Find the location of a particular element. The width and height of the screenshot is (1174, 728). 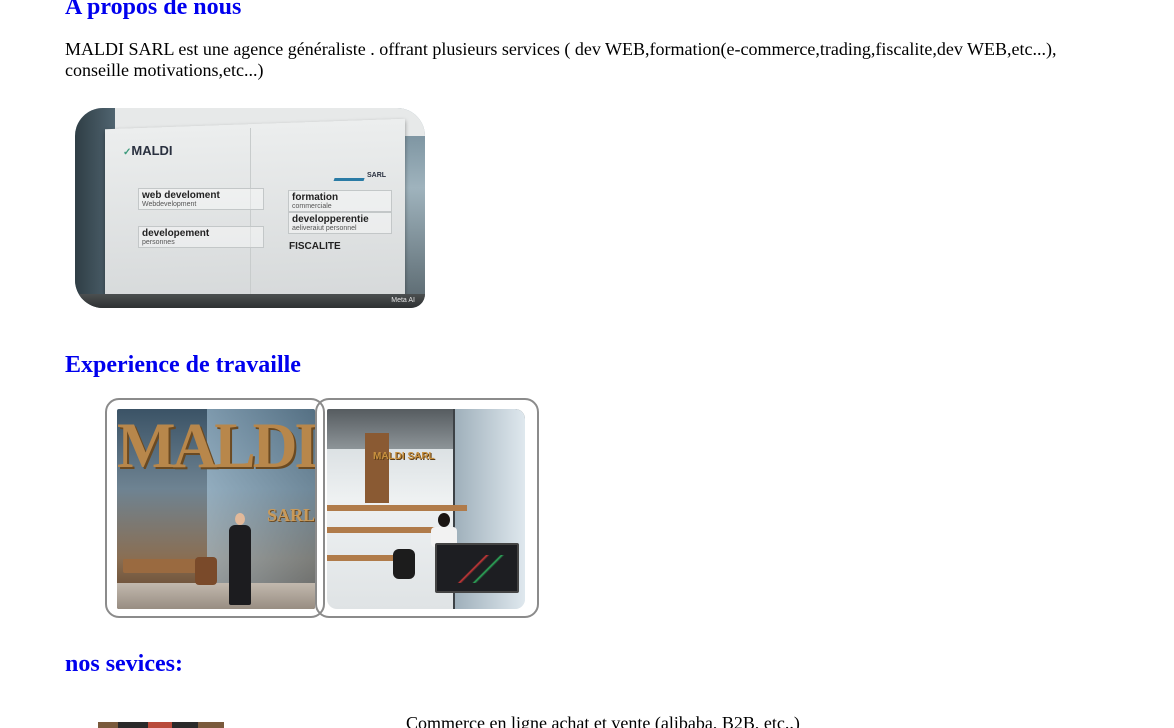

experience-photo-workspace: MALDI SARL is located at coordinates (426, 509).